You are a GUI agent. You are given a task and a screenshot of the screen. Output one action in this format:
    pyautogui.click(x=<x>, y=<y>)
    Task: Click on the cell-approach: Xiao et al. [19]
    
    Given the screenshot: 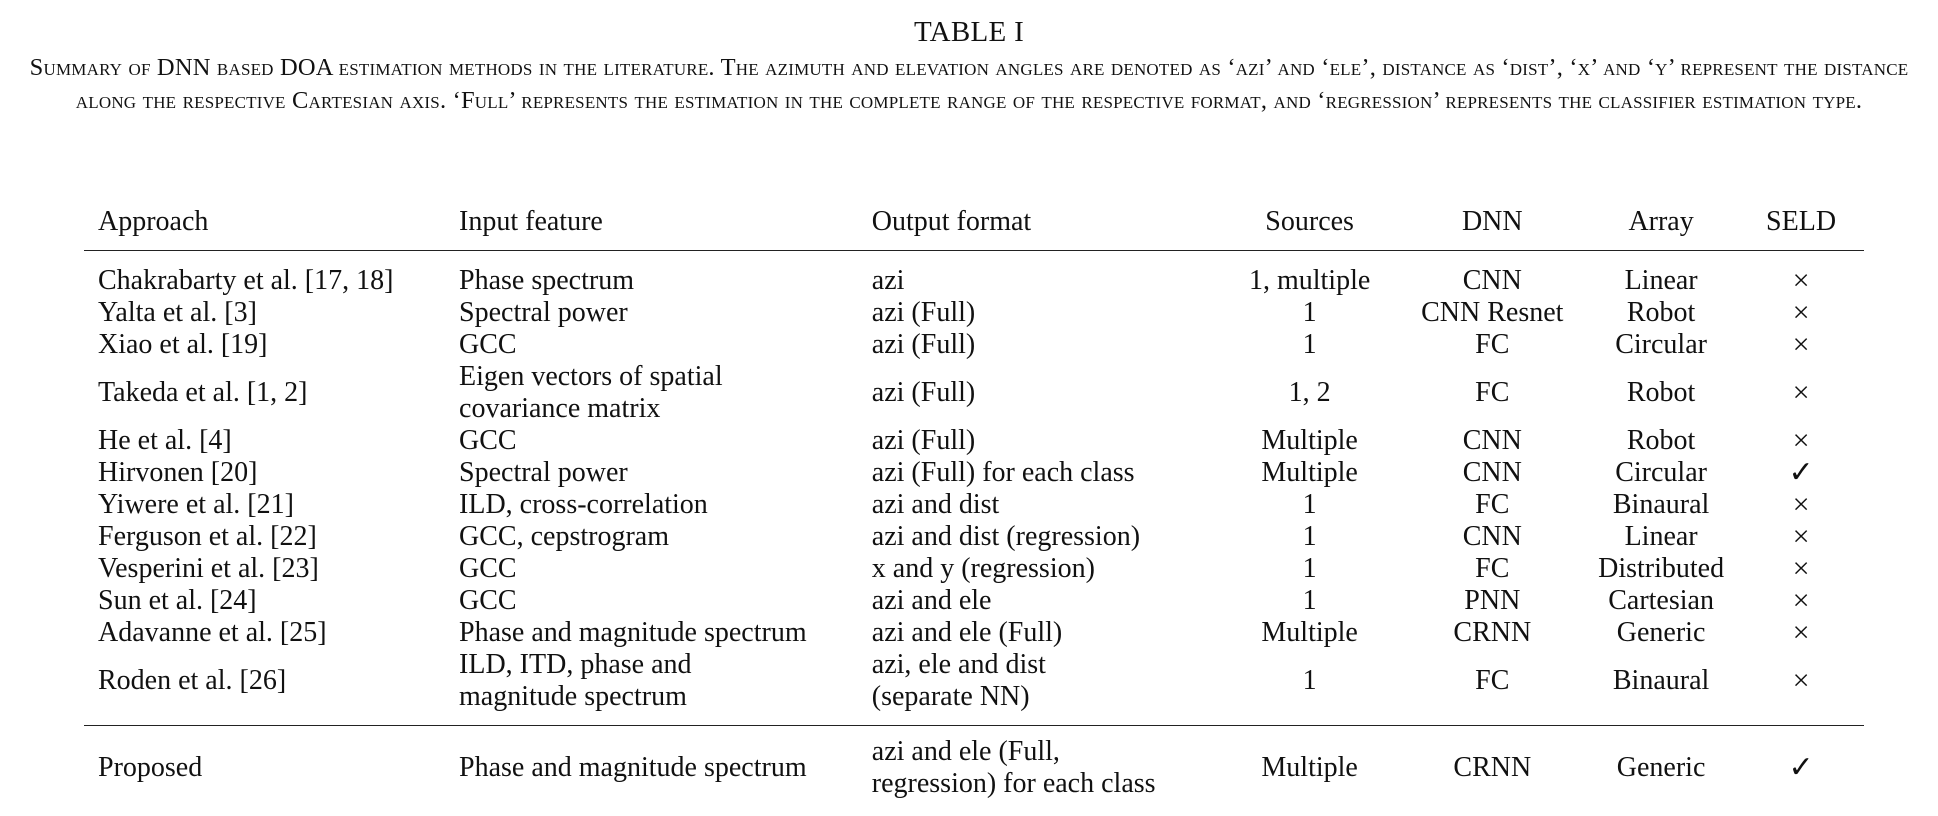 What is the action you would take?
    pyautogui.click(x=183, y=344)
    